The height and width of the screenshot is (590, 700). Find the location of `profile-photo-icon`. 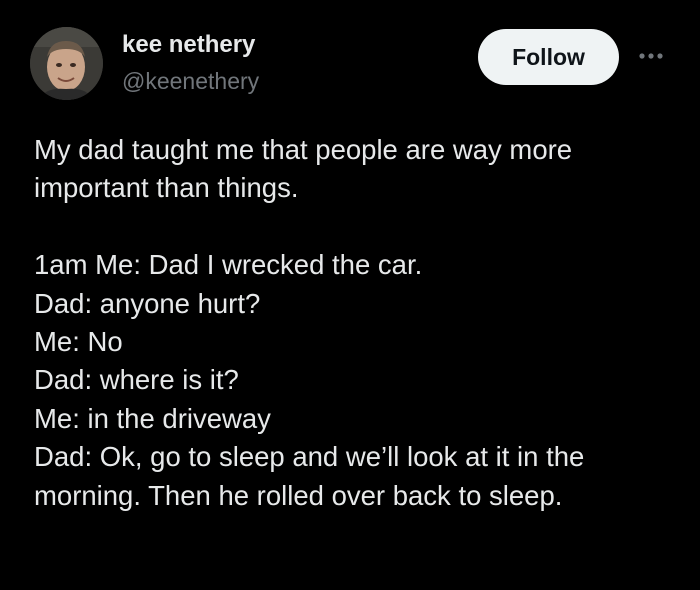

profile-photo-icon is located at coordinates (66, 63).